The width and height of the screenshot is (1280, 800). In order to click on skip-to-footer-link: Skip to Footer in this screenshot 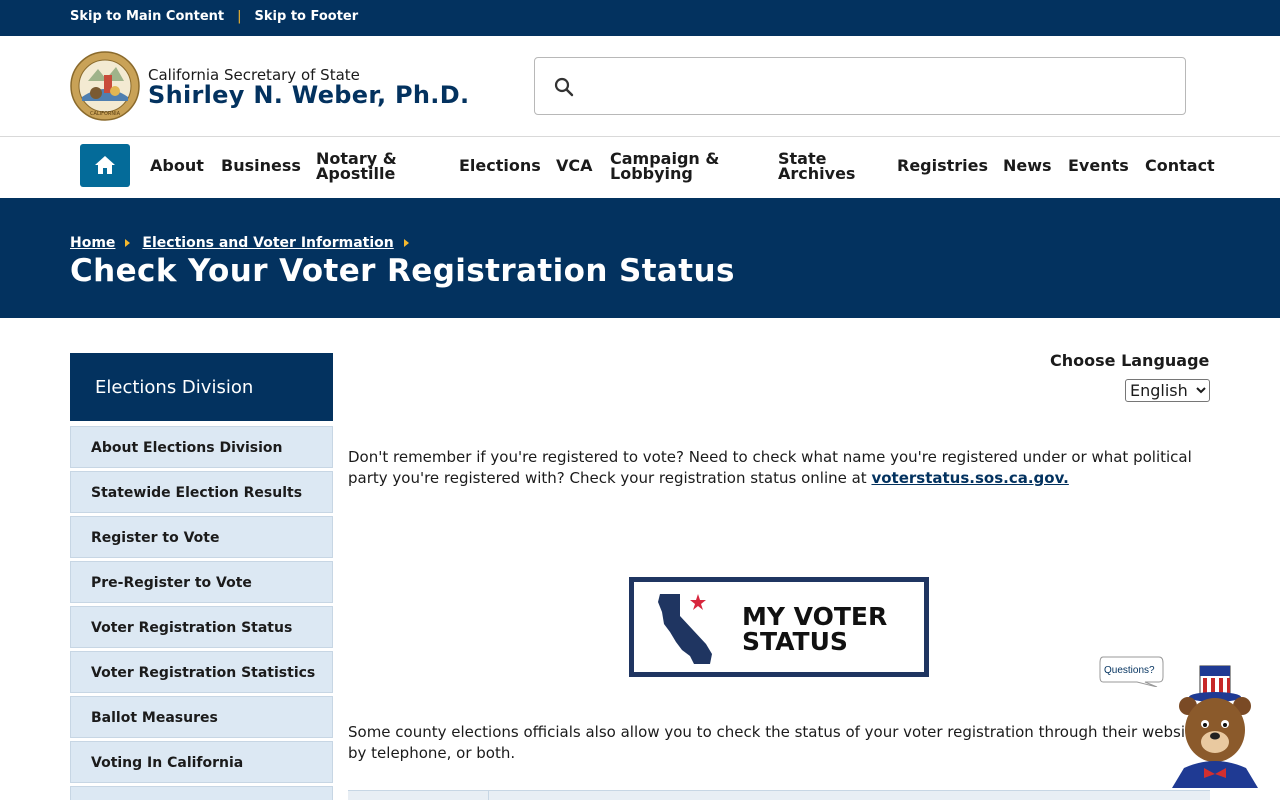, I will do `click(307, 16)`.